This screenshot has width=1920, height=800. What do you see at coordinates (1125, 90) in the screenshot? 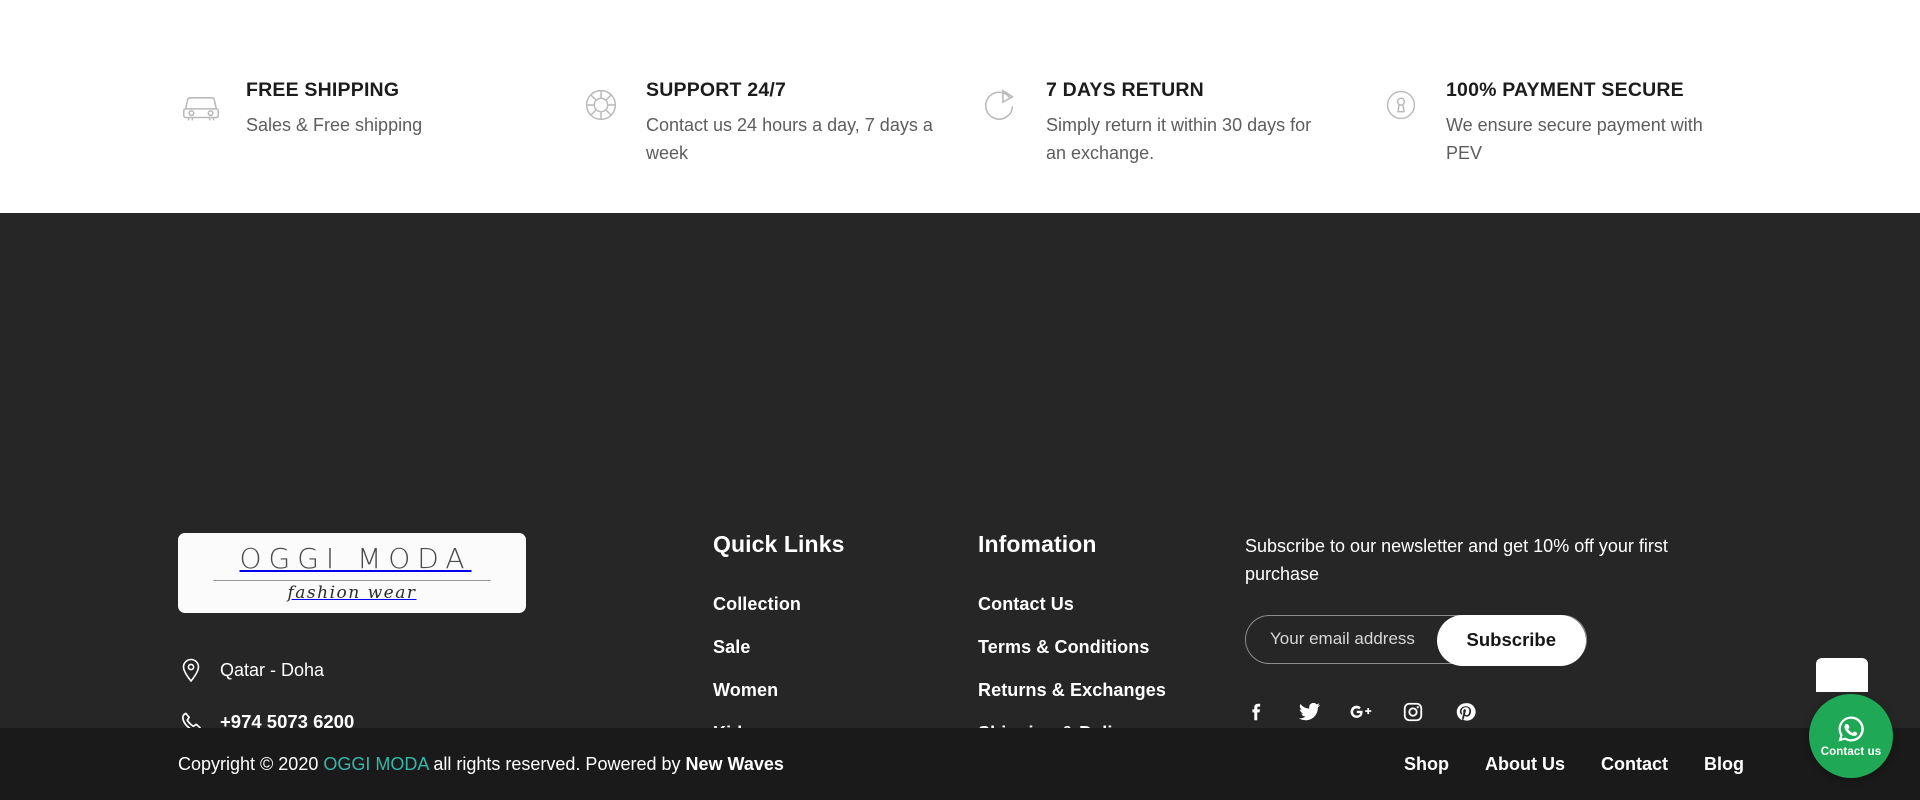
I see `feature-title: 7 DAYS RETURN` at bounding box center [1125, 90].